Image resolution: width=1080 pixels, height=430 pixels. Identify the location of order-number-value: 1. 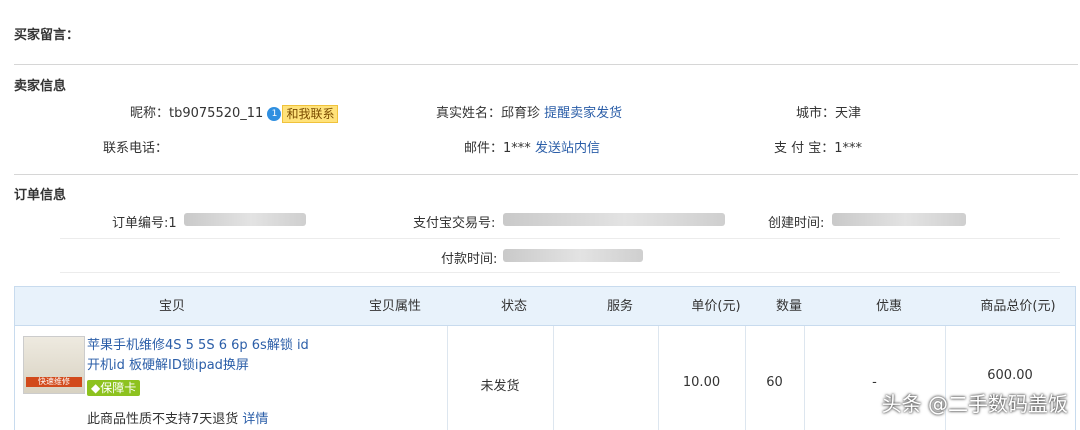
(172, 223).